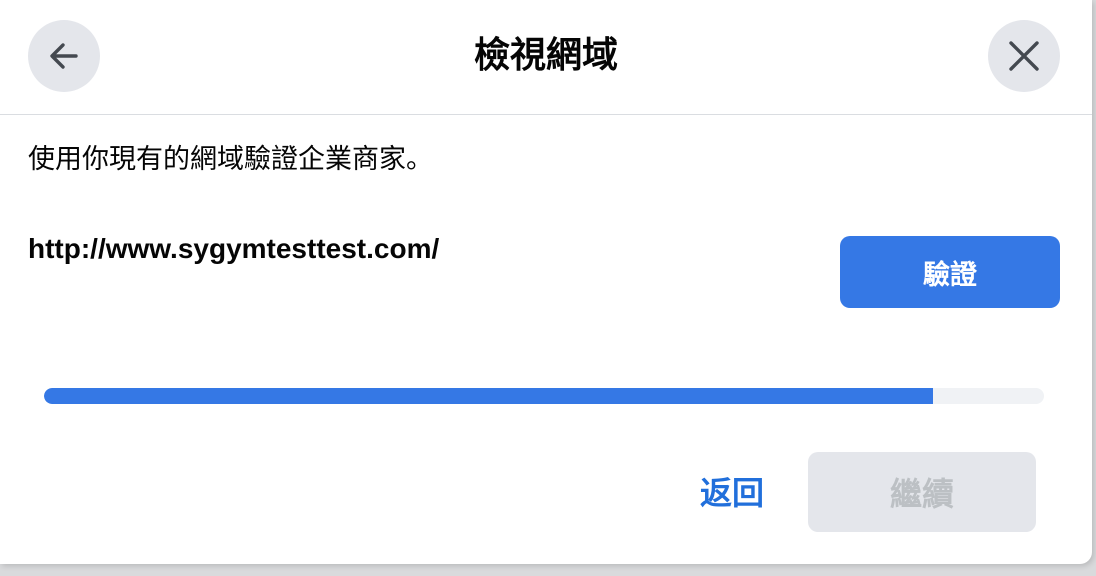  What do you see at coordinates (735, 493) in the screenshot?
I see `back-link: 返回` at bounding box center [735, 493].